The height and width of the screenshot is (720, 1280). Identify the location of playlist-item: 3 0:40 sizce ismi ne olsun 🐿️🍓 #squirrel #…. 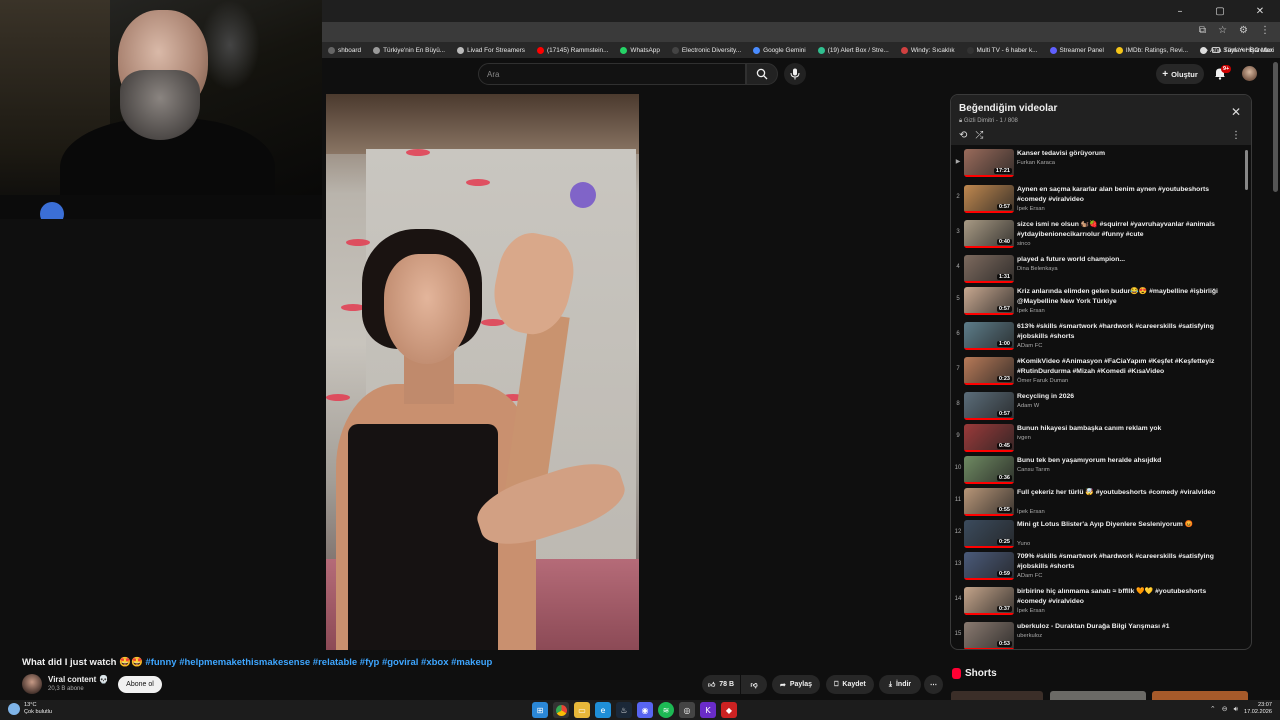
(1097, 235).